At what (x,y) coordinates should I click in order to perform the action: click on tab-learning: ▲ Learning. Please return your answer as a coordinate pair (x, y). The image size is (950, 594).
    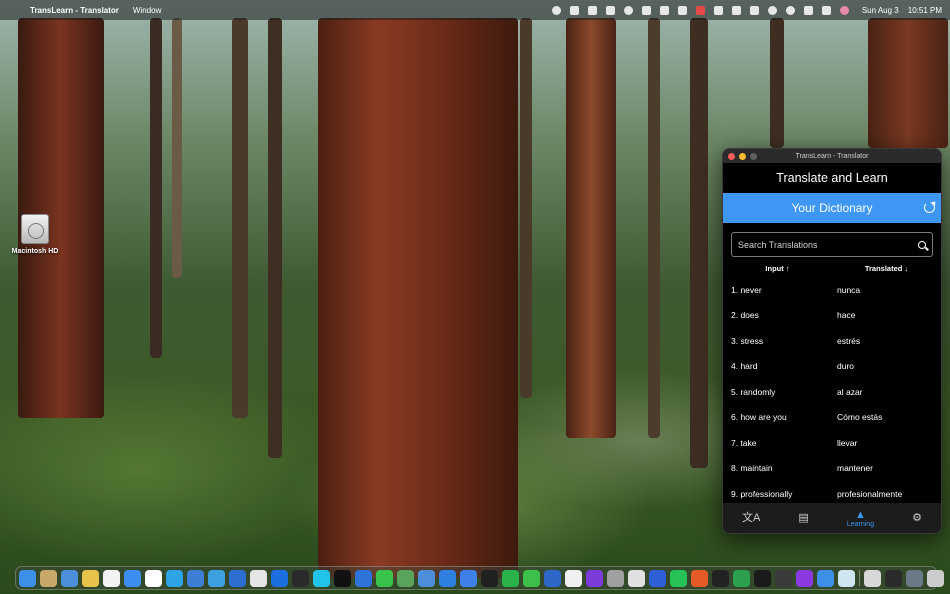
    Looking at the image, I should click on (860, 518).